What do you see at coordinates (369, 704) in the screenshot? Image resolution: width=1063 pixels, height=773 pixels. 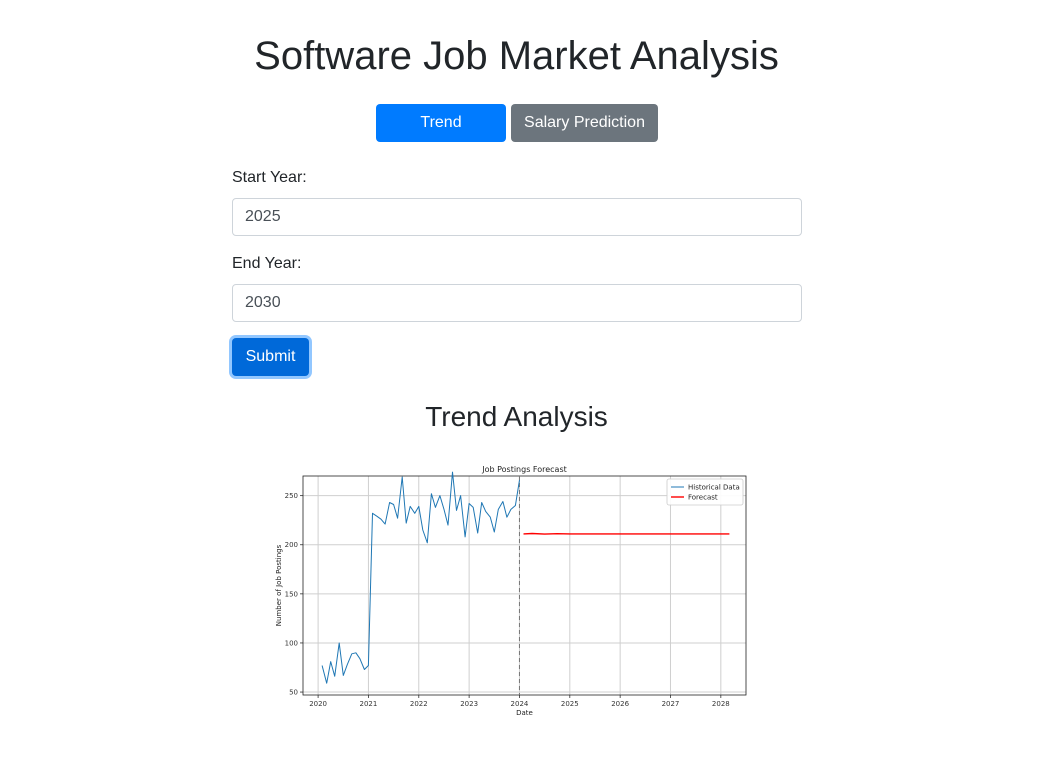 I see `x-tick-label: 2021` at bounding box center [369, 704].